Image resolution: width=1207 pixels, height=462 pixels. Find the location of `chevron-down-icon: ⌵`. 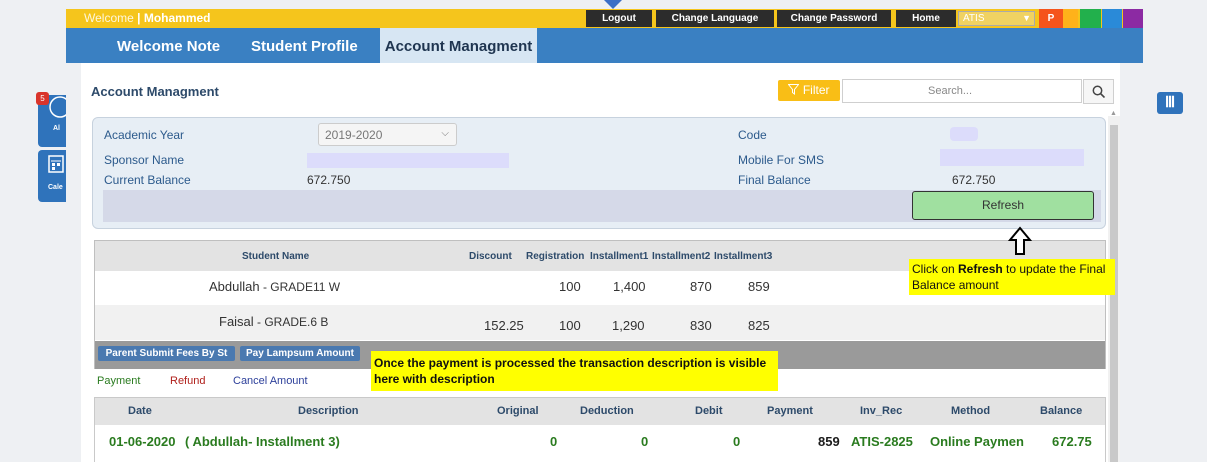

chevron-down-icon: ⌵ is located at coordinates (445, 133).